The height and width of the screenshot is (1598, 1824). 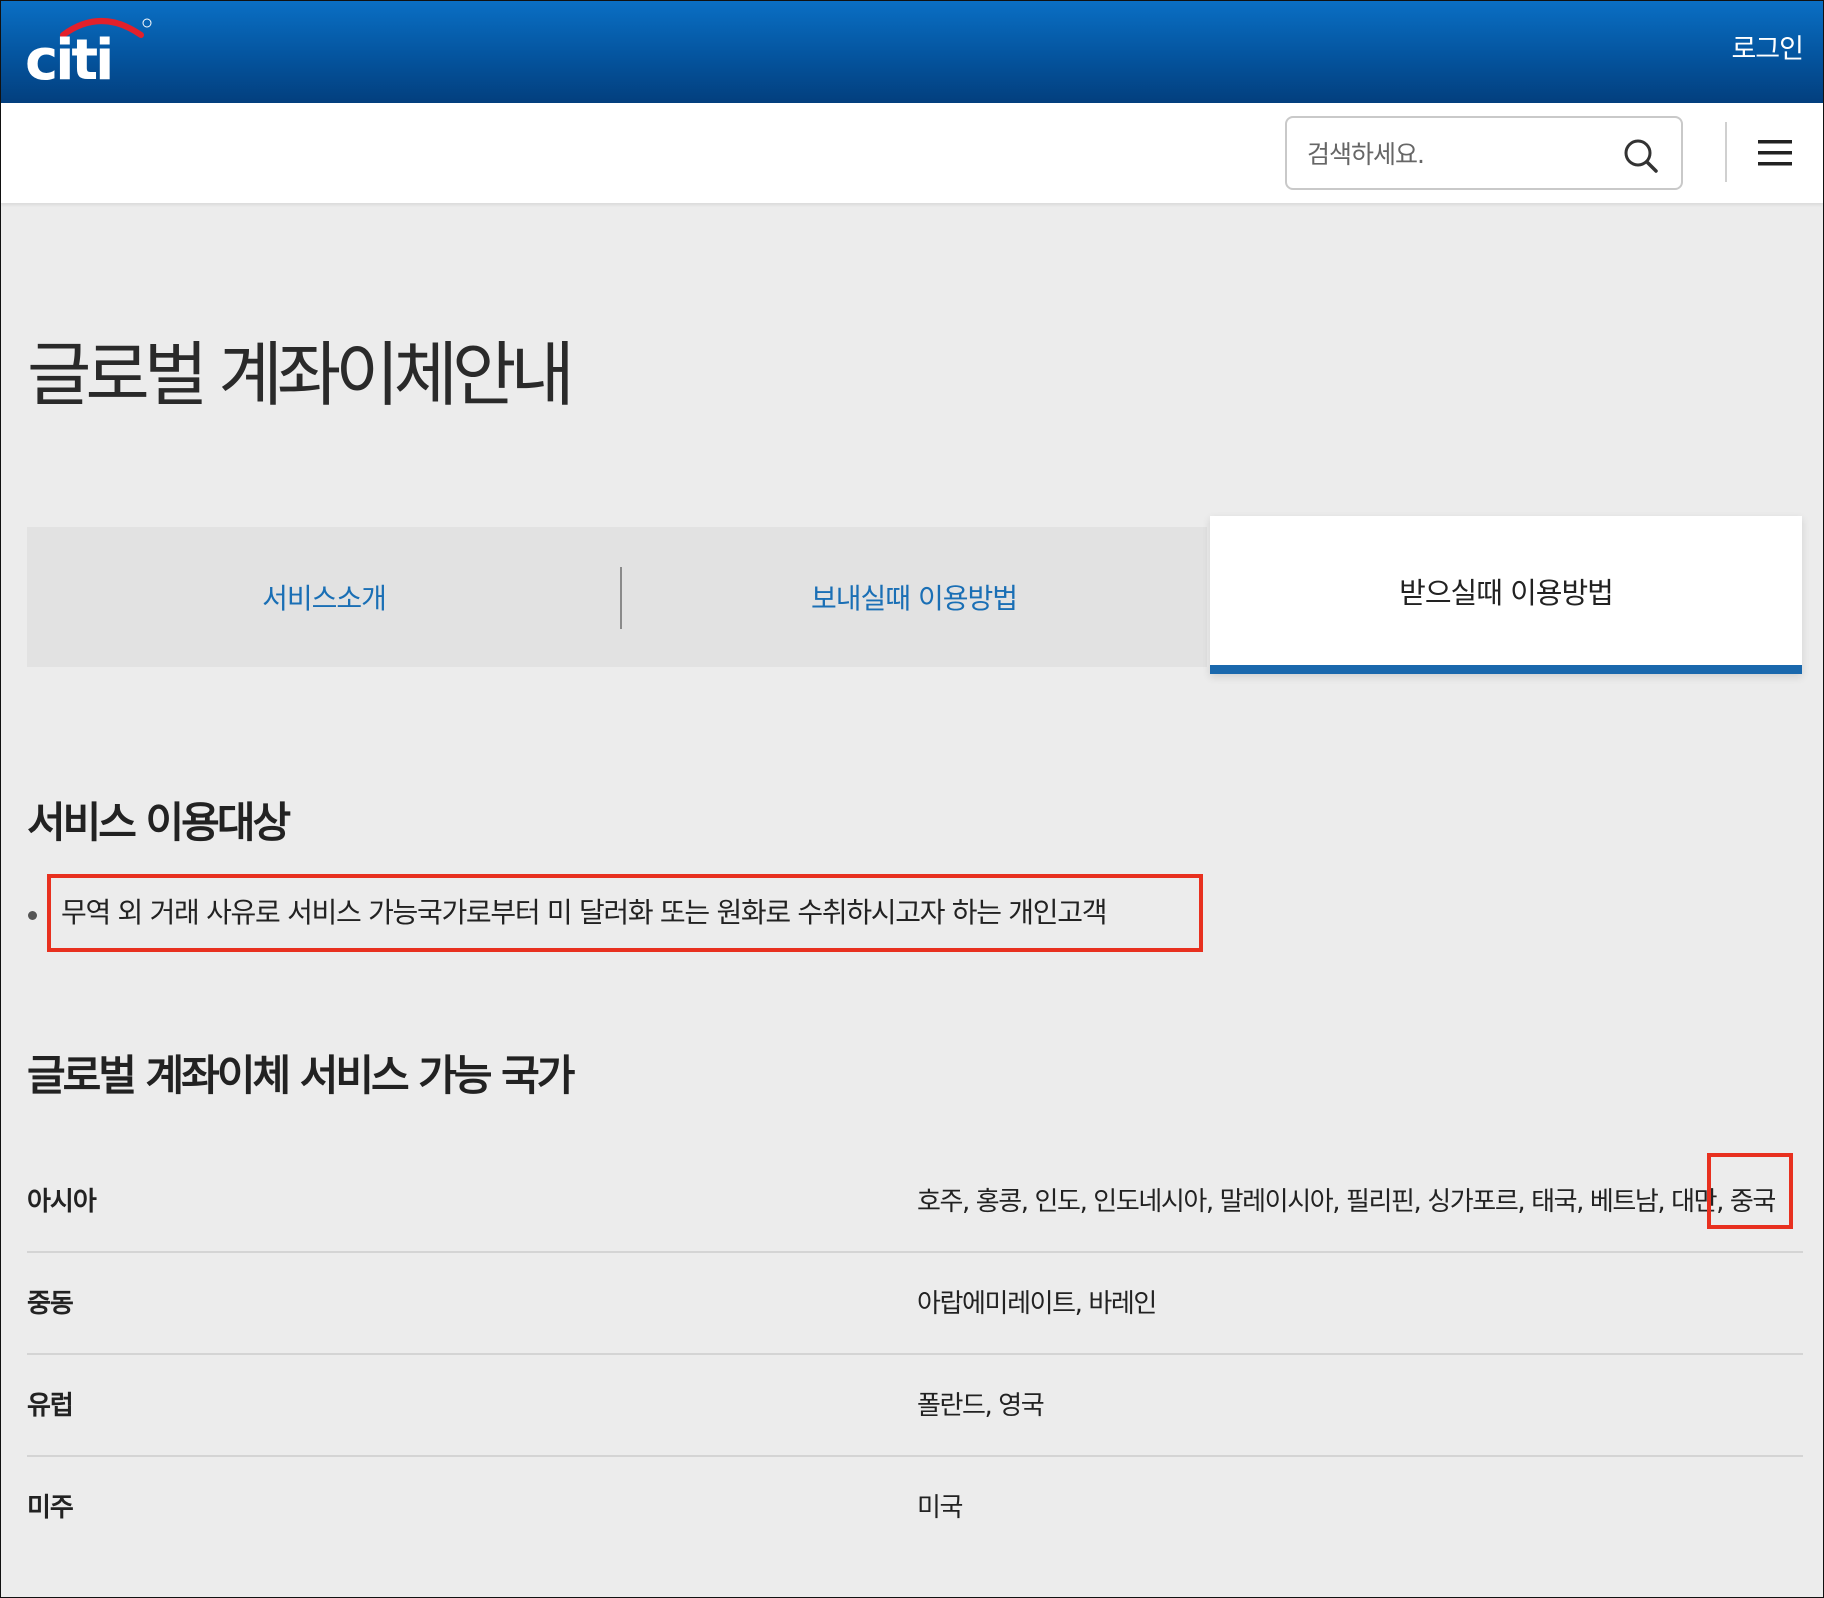 I want to click on header-bar, so click(x=912, y=153).